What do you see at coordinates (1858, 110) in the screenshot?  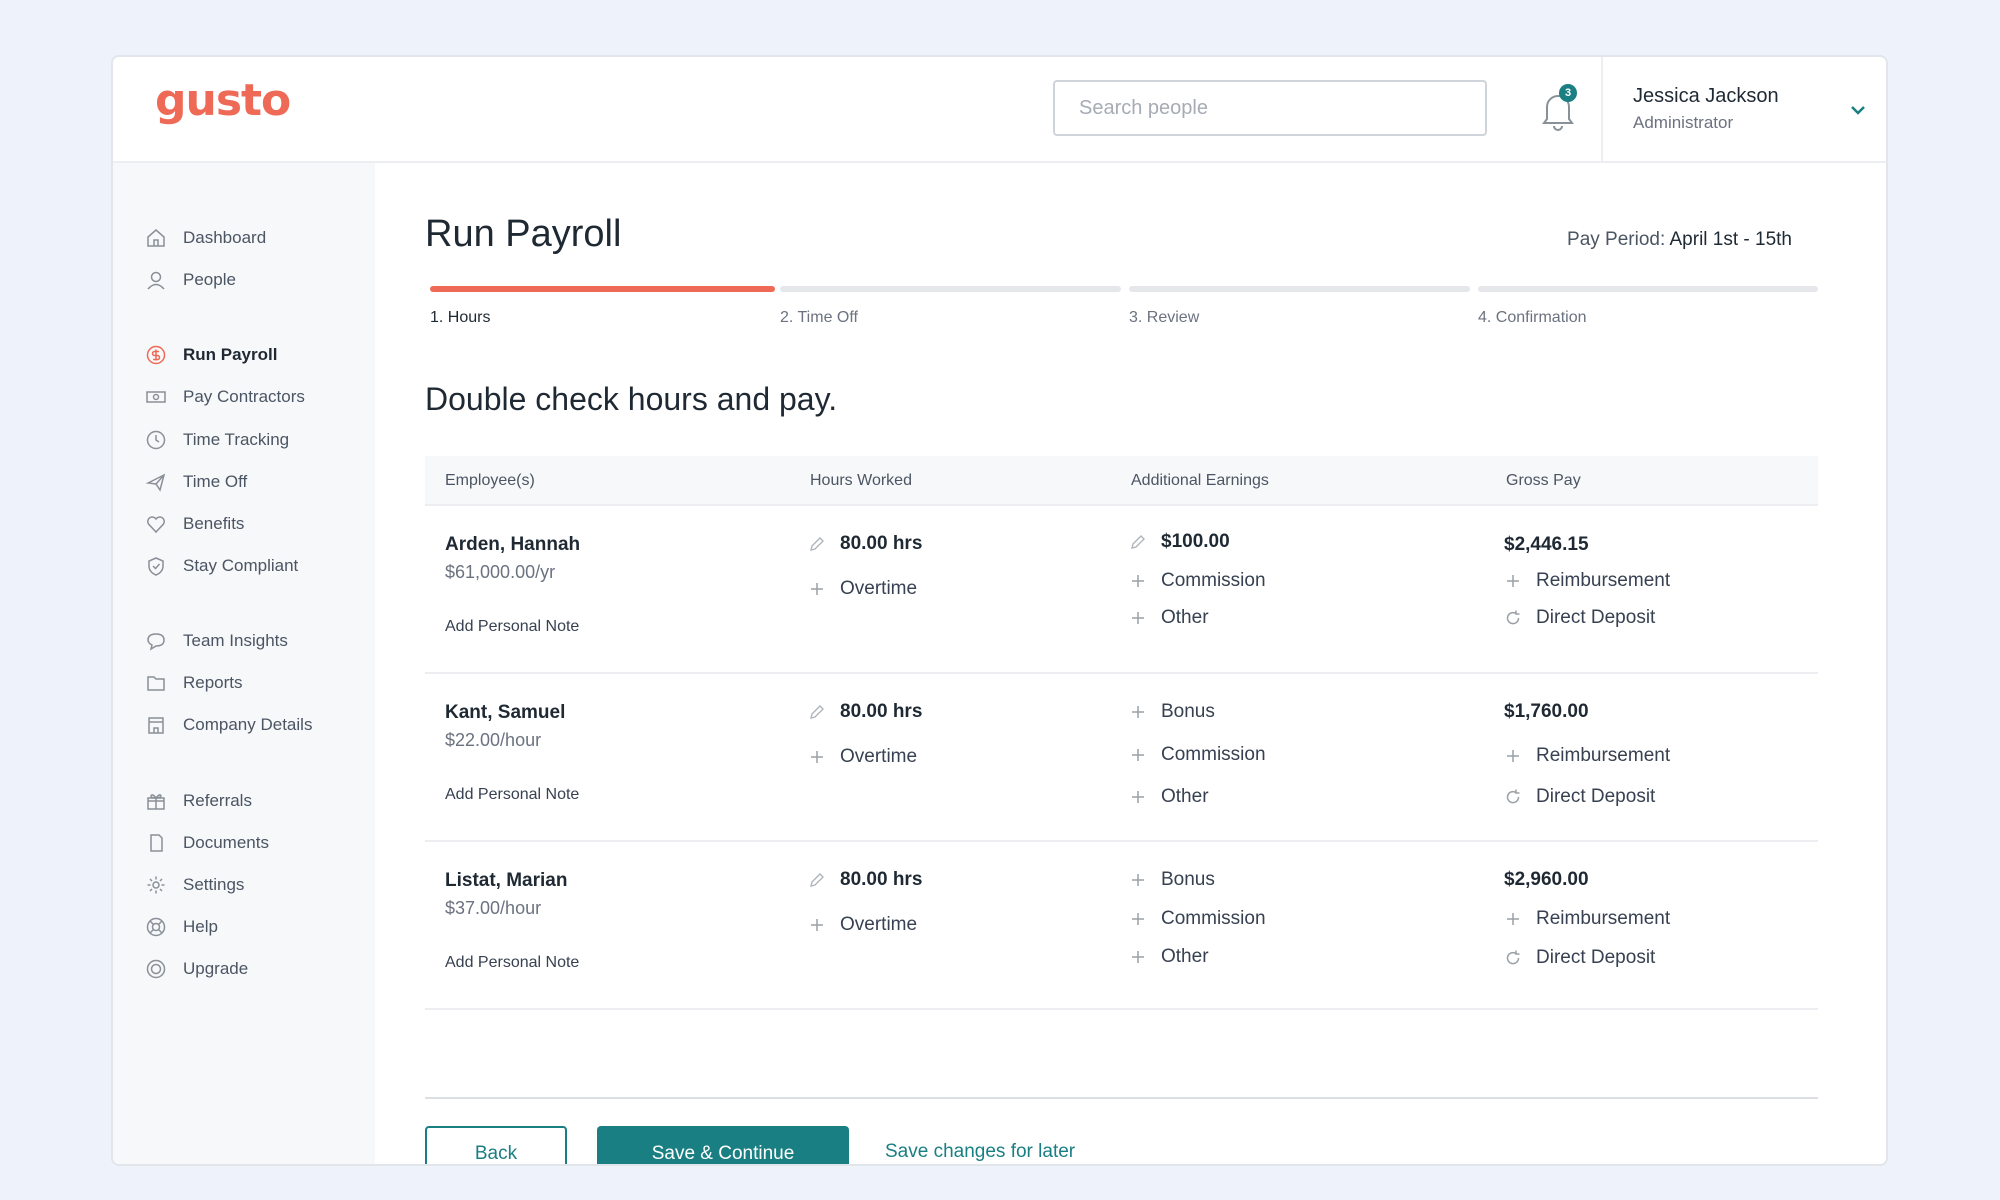 I see `chevron-down-icon` at bounding box center [1858, 110].